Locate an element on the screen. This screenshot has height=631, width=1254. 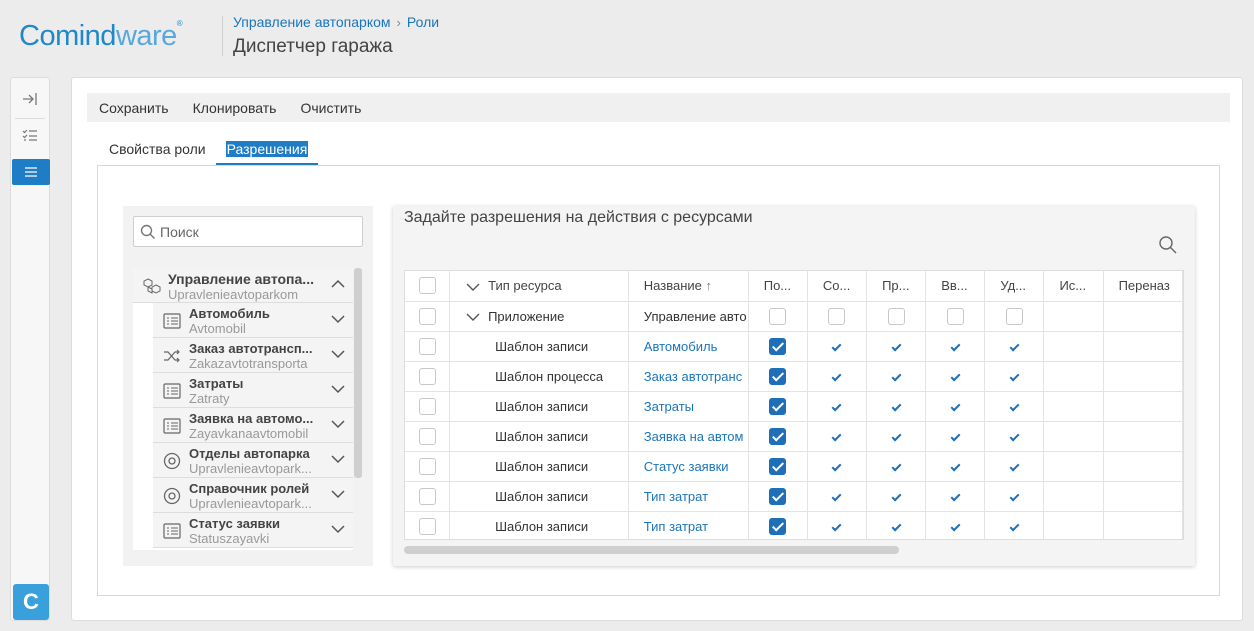
breadcrumb-item-roles: Роли is located at coordinates (423, 22).